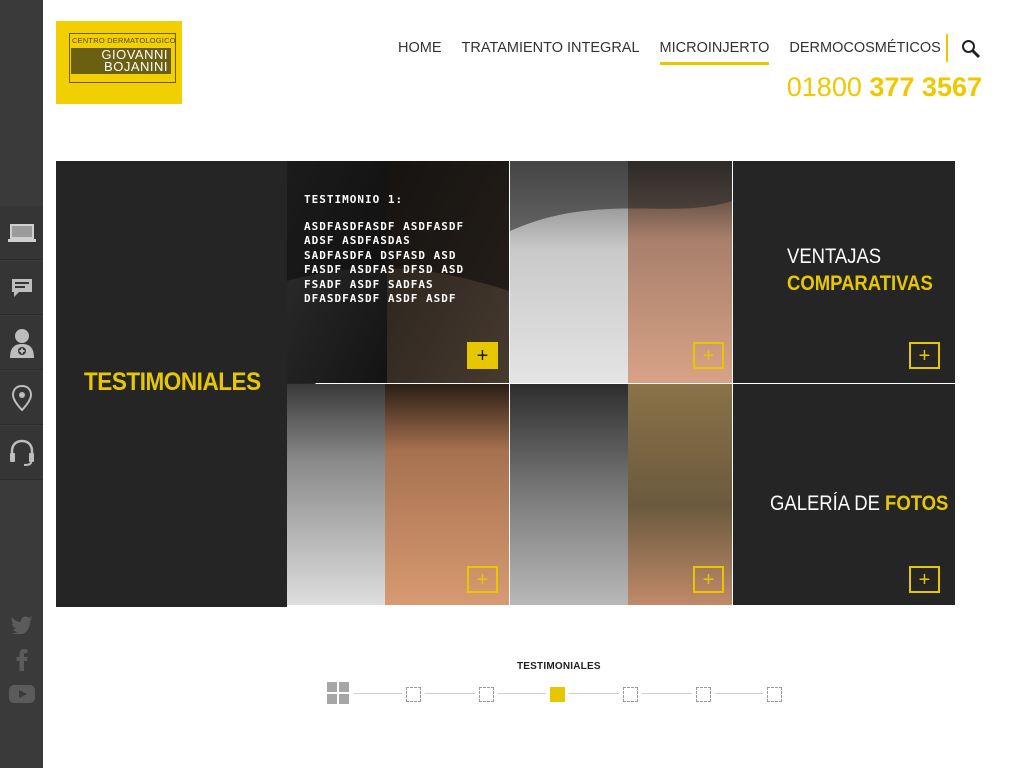  What do you see at coordinates (21, 398) in the screenshot?
I see `location-pin-icon` at bounding box center [21, 398].